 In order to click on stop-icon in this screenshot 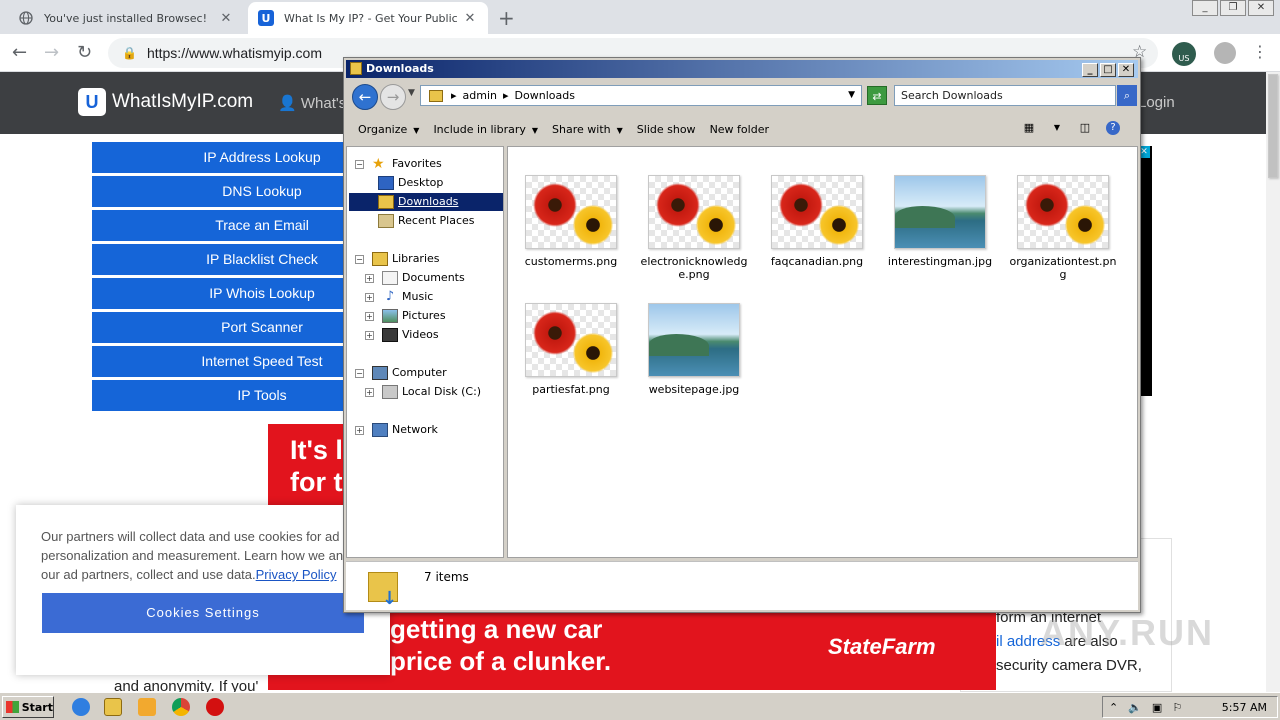, I will do `click(215, 707)`.